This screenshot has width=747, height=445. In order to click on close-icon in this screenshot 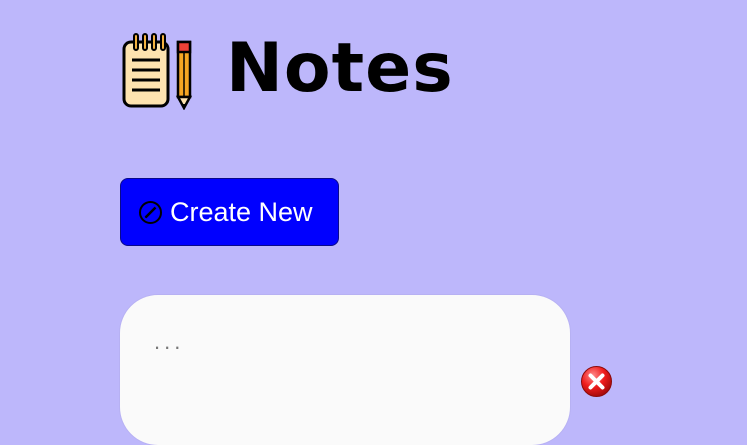, I will do `click(596, 381)`.